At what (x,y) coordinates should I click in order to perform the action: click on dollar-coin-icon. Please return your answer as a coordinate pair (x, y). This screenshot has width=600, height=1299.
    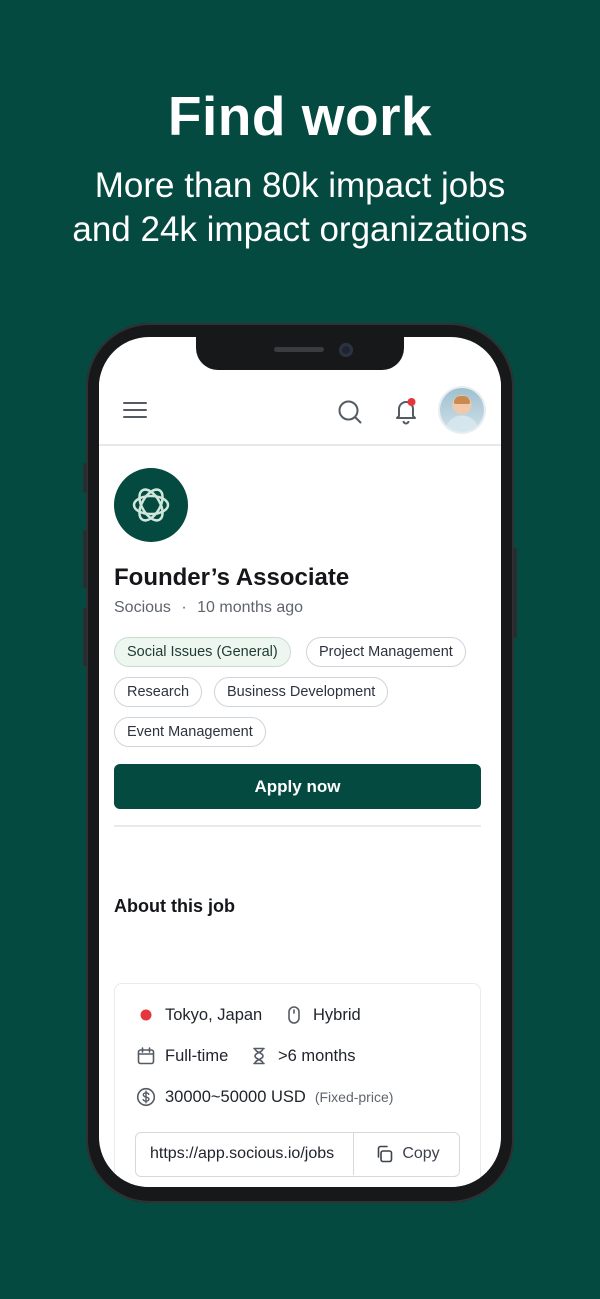
    Looking at the image, I should click on (146, 1097).